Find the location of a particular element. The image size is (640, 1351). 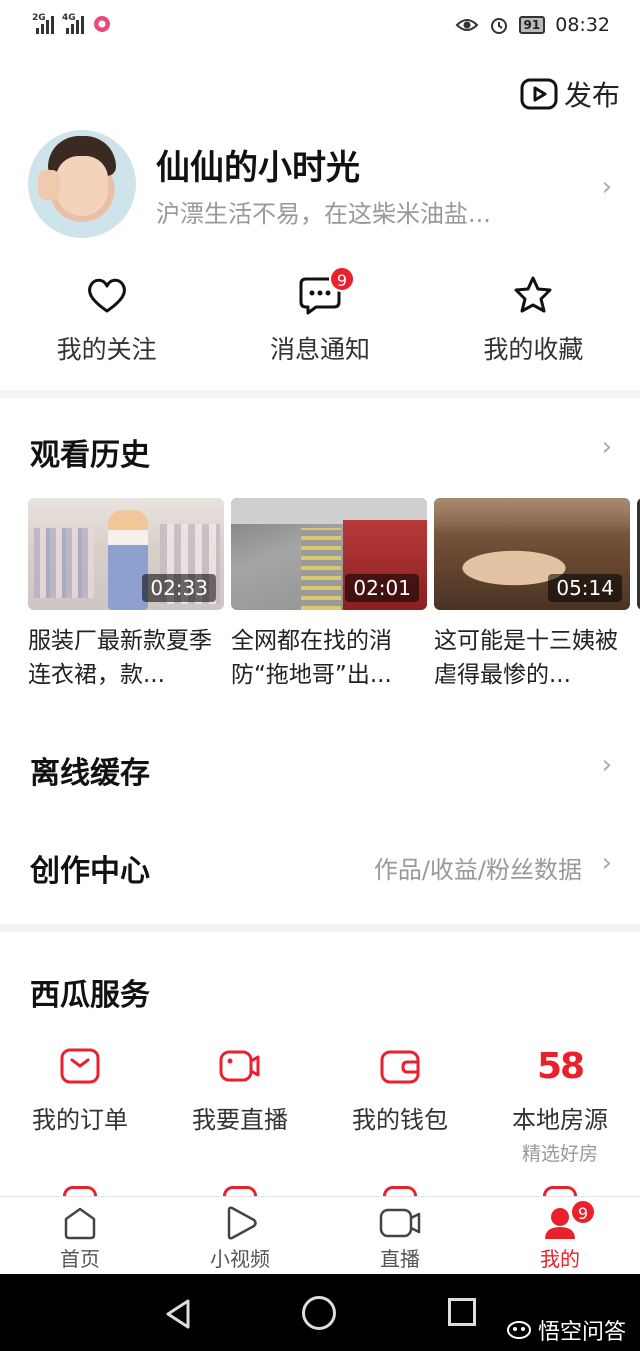

alarm-icon is located at coordinates (498, 26).